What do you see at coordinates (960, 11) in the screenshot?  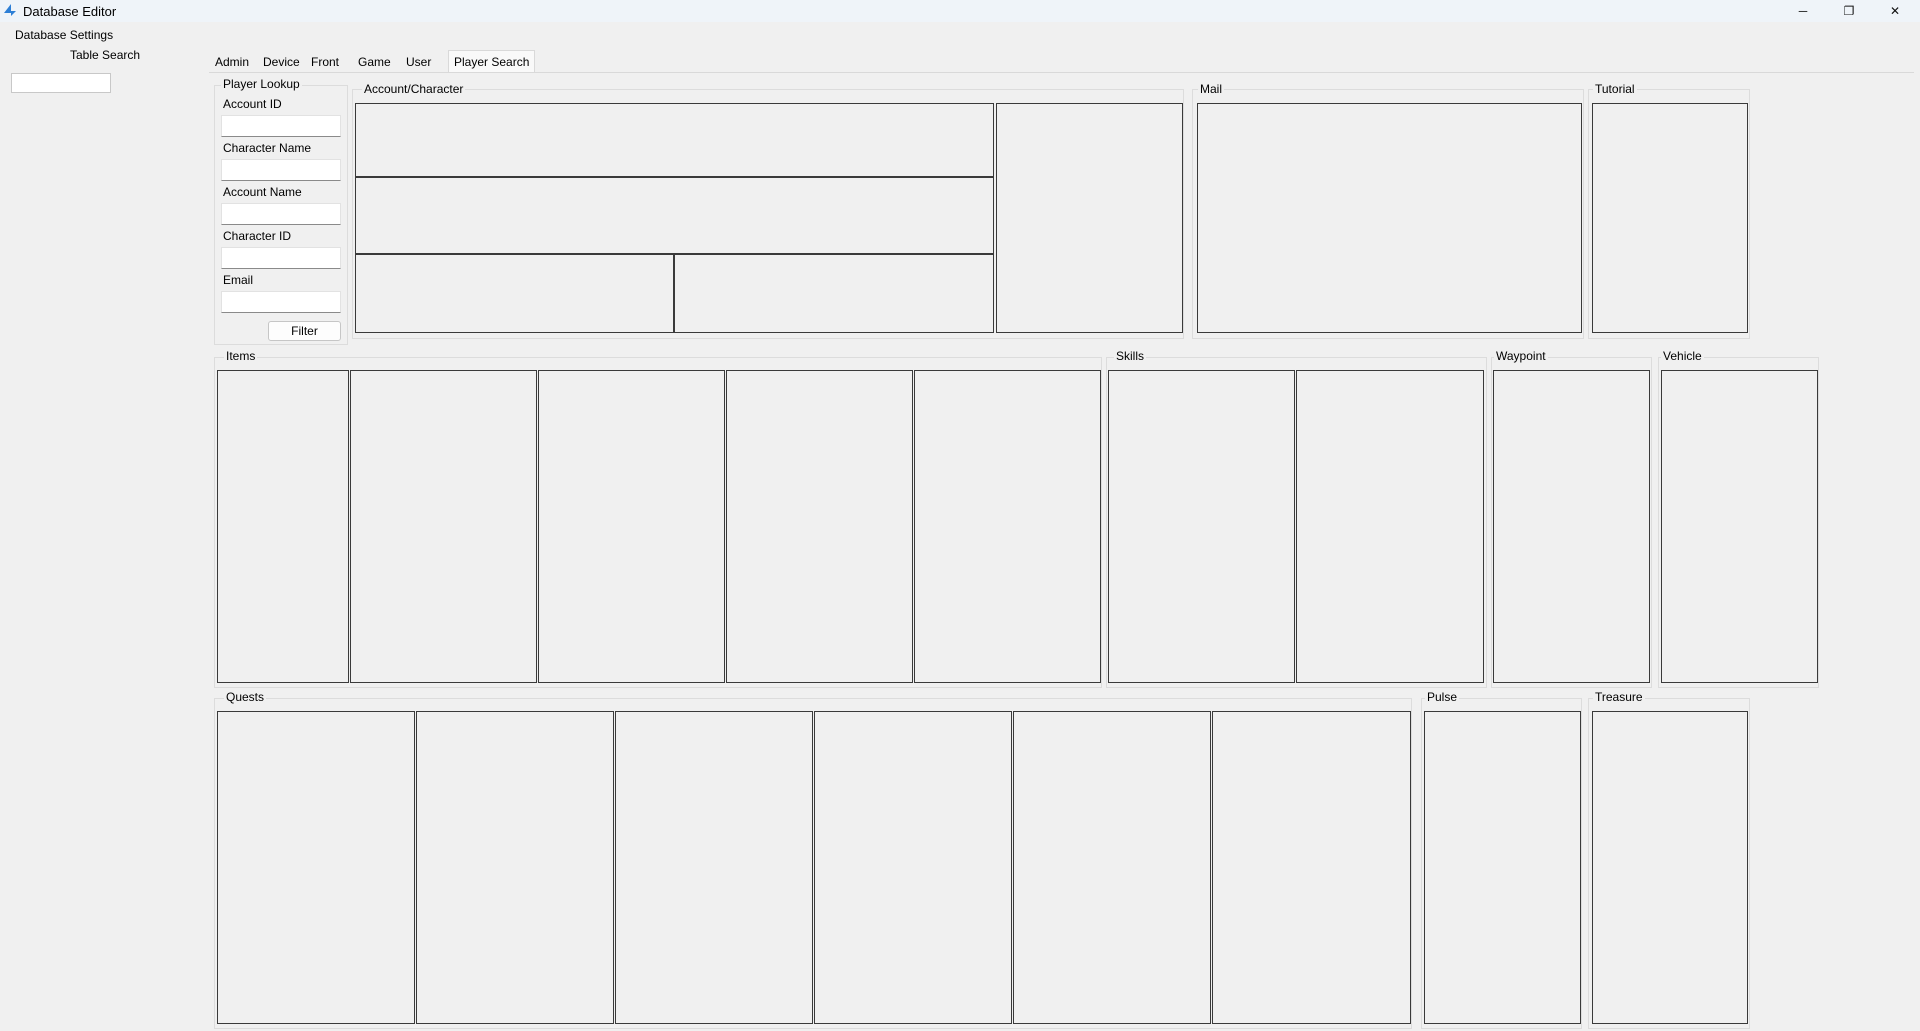 I see `title-bar` at bounding box center [960, 11].